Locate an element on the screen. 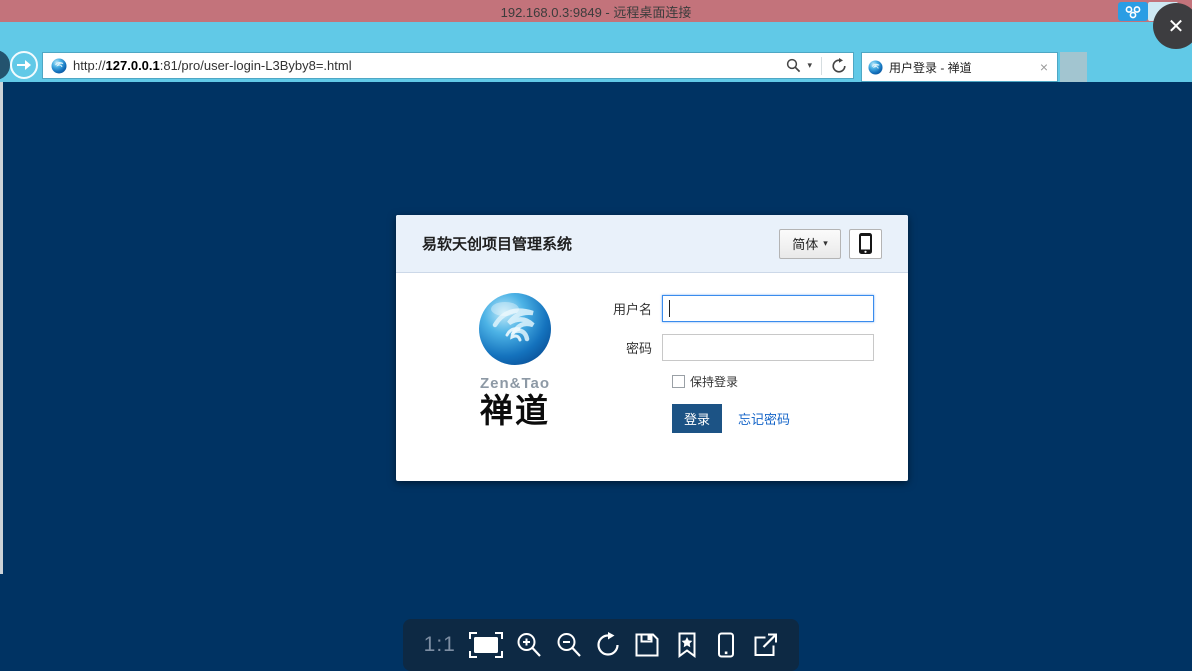 The image size is (1192, 671). viewer-toolbar: 1:1 is located at coordinates (601, 645).